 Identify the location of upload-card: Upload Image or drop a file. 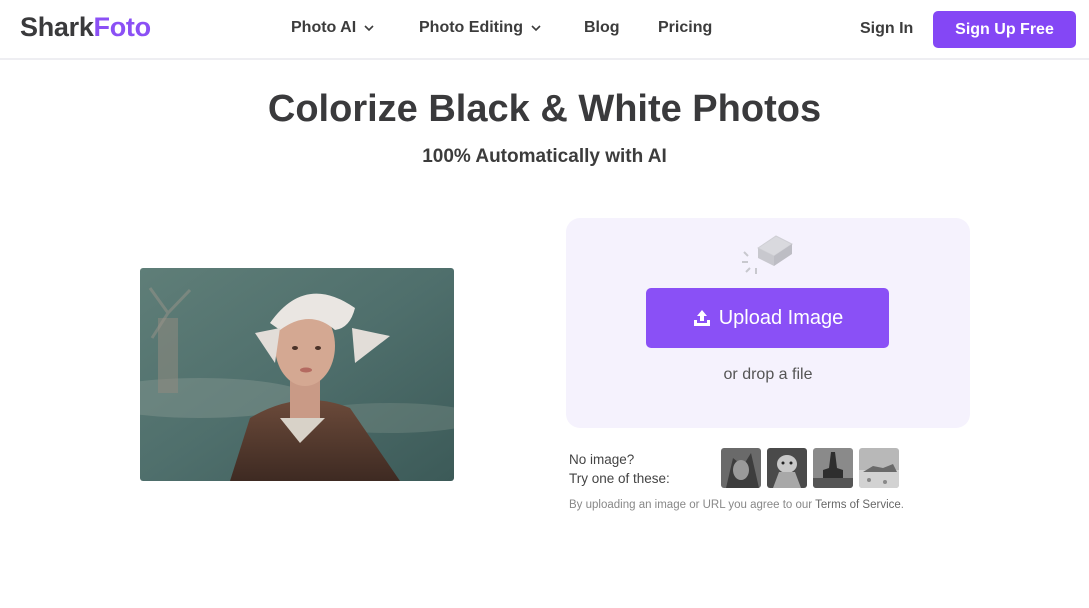
(768, 323).